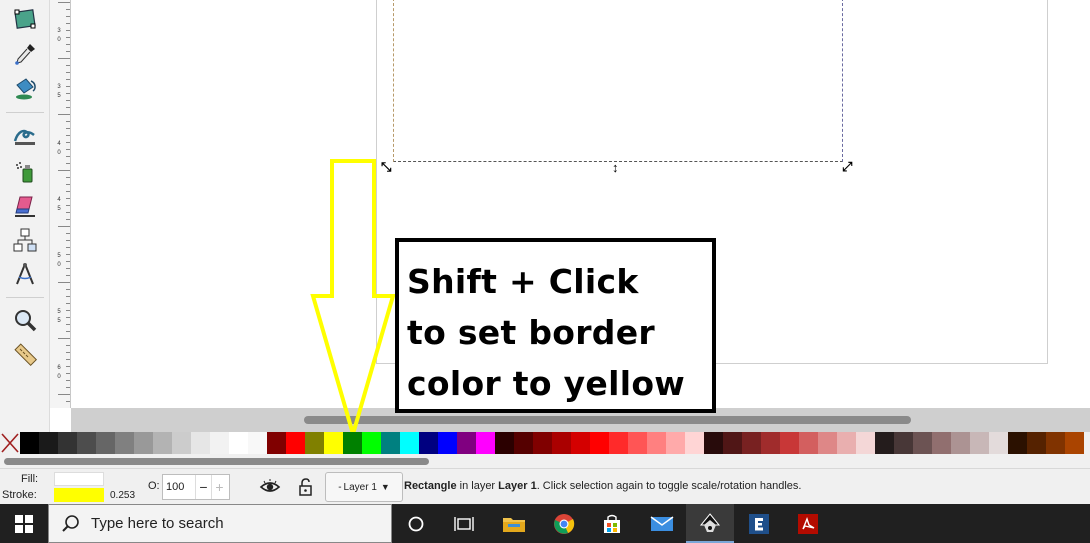 The height and width of the screenshot is (543, 1090). What do you see at coordinates (25, 274) in the screenshot?
I see `measure-compass-icon` at bounding box center [25, 274].